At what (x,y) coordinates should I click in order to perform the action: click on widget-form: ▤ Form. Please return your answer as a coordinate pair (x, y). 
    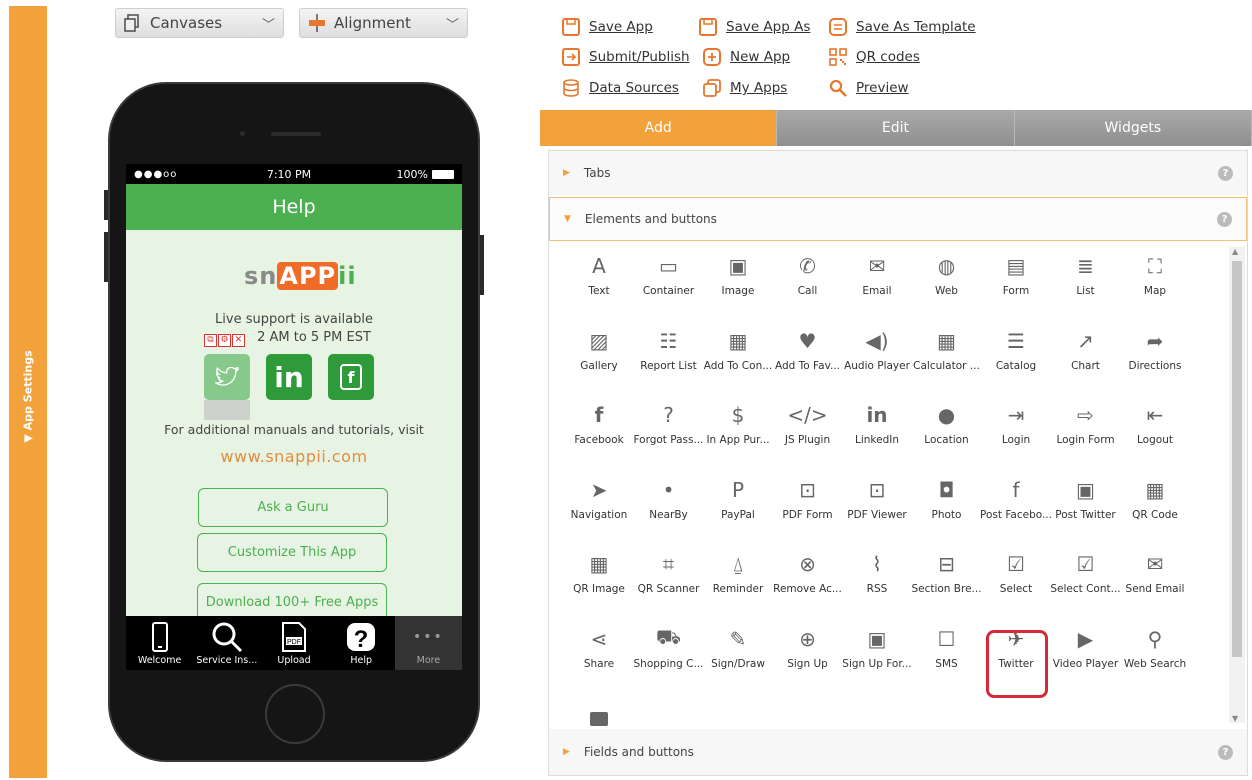
    Looking at the image, I should click on (1016, 282).